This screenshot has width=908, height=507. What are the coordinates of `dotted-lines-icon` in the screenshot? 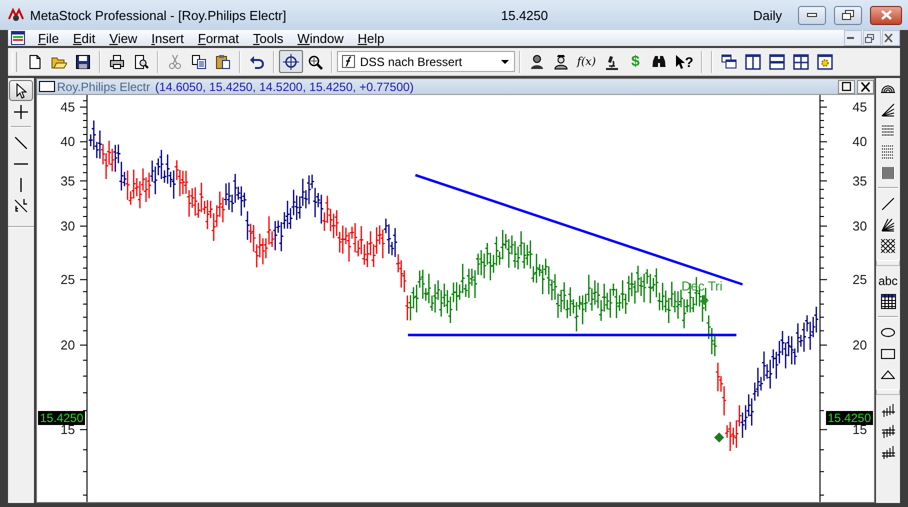 It's located at (888, 151).